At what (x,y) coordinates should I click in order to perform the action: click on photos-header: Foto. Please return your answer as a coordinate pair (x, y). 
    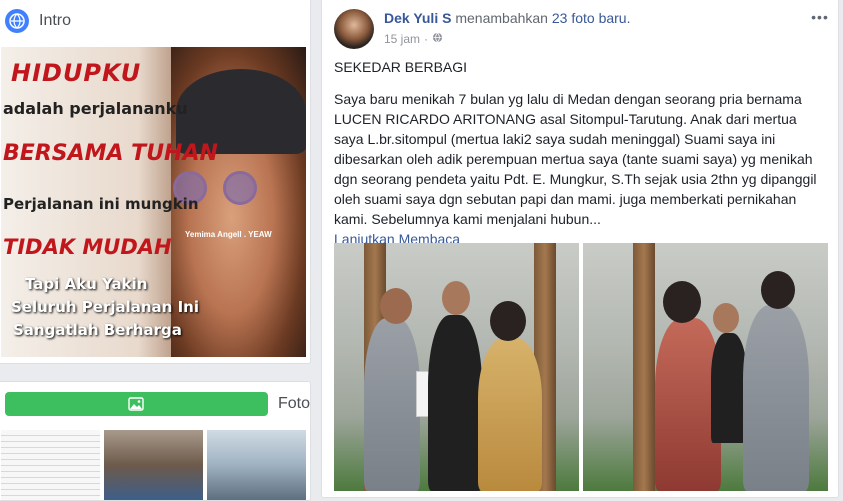
    Looking at the image, I should click on (155, 404).